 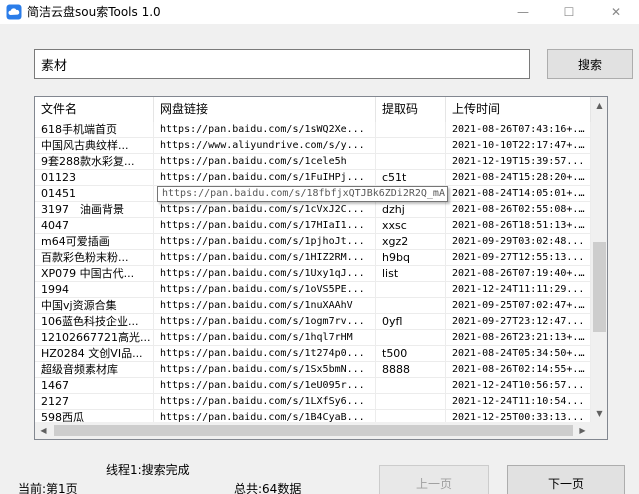 What do you see at coordinates (94, 306) in the screenshot?
I see `cell-filename: 中国vj资源合集` at bounding box center [94, 306].